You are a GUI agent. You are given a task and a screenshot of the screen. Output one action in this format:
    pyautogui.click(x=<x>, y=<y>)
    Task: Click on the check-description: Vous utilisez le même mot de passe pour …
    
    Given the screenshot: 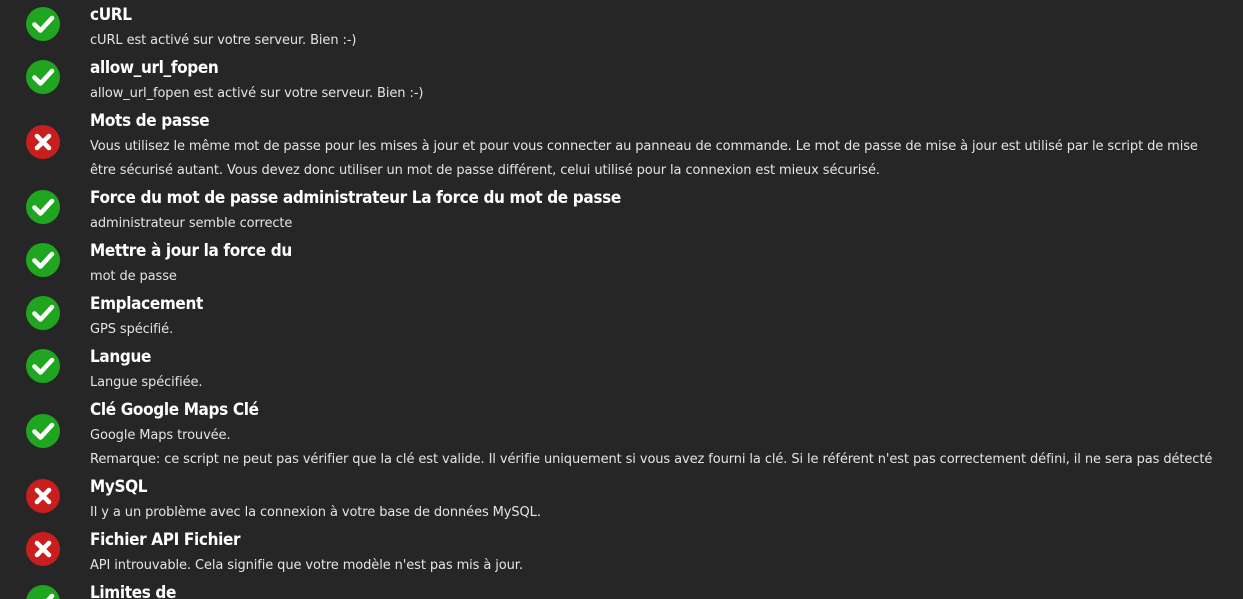 What is the action you would take?
    pyautogui.click(x=644, y=146)
    